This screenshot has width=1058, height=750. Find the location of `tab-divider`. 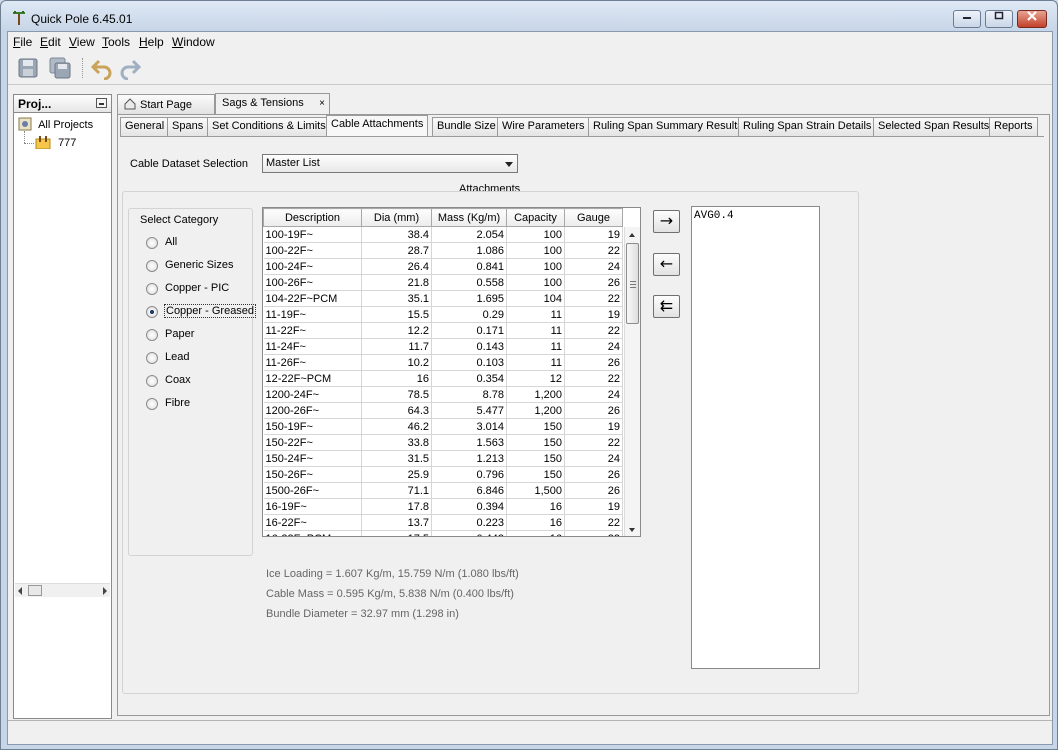

tab-divider is located at coordinates (582, 136).